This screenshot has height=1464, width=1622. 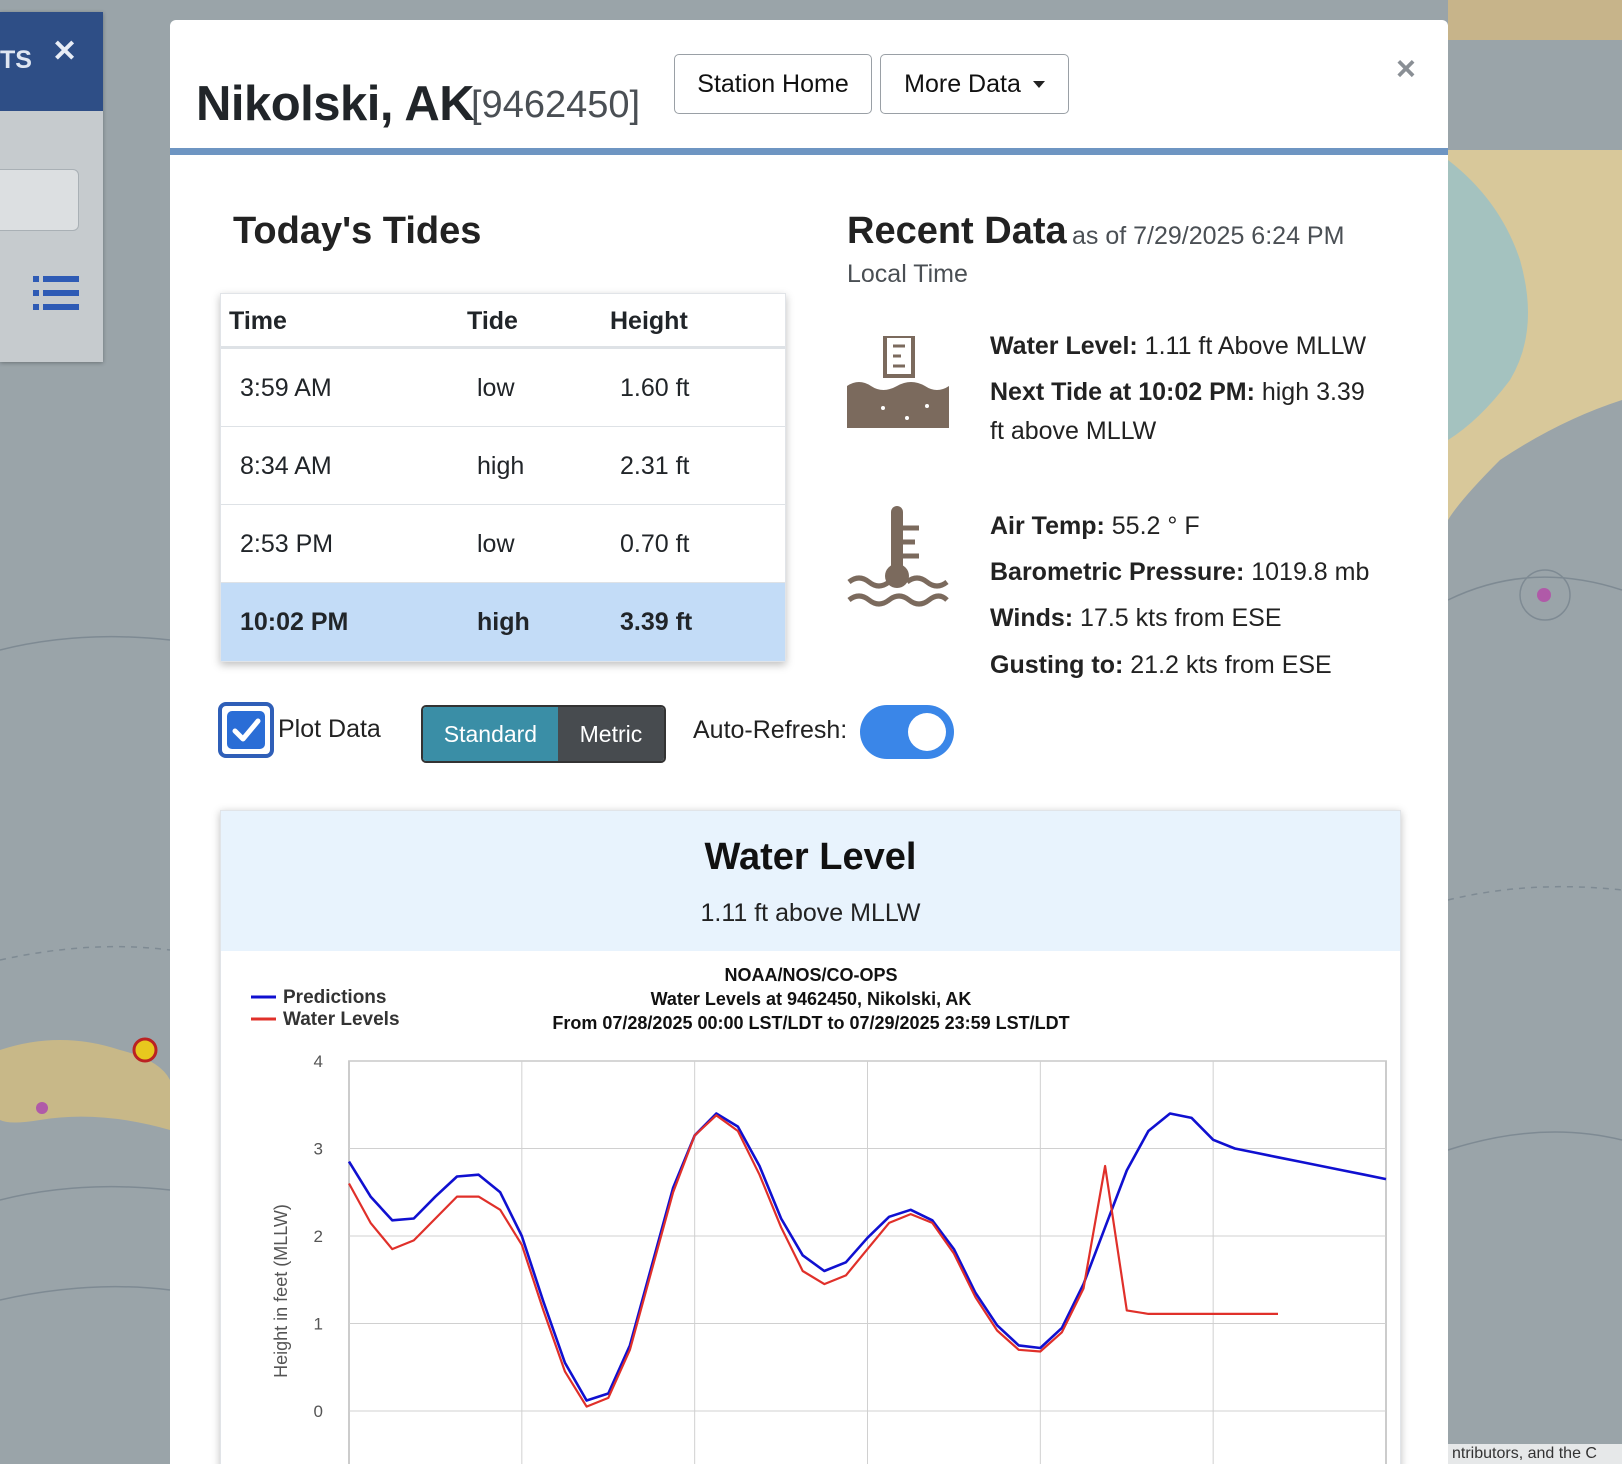 What do you see at coordinates (898, 556) in the screenshot?
I see `air-temperature-icon` at bounding box center [898, 556].